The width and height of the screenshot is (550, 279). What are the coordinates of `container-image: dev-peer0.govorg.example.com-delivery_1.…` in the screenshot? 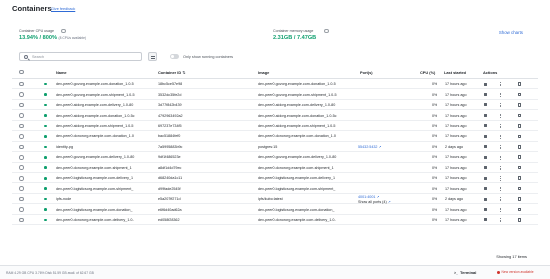 It's located at (308, 157).